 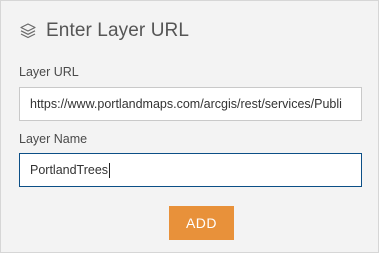 What do you see at coordinates (28, 31) in the screenshot?
I see `layers-icon` at bounding box center [28, 31].